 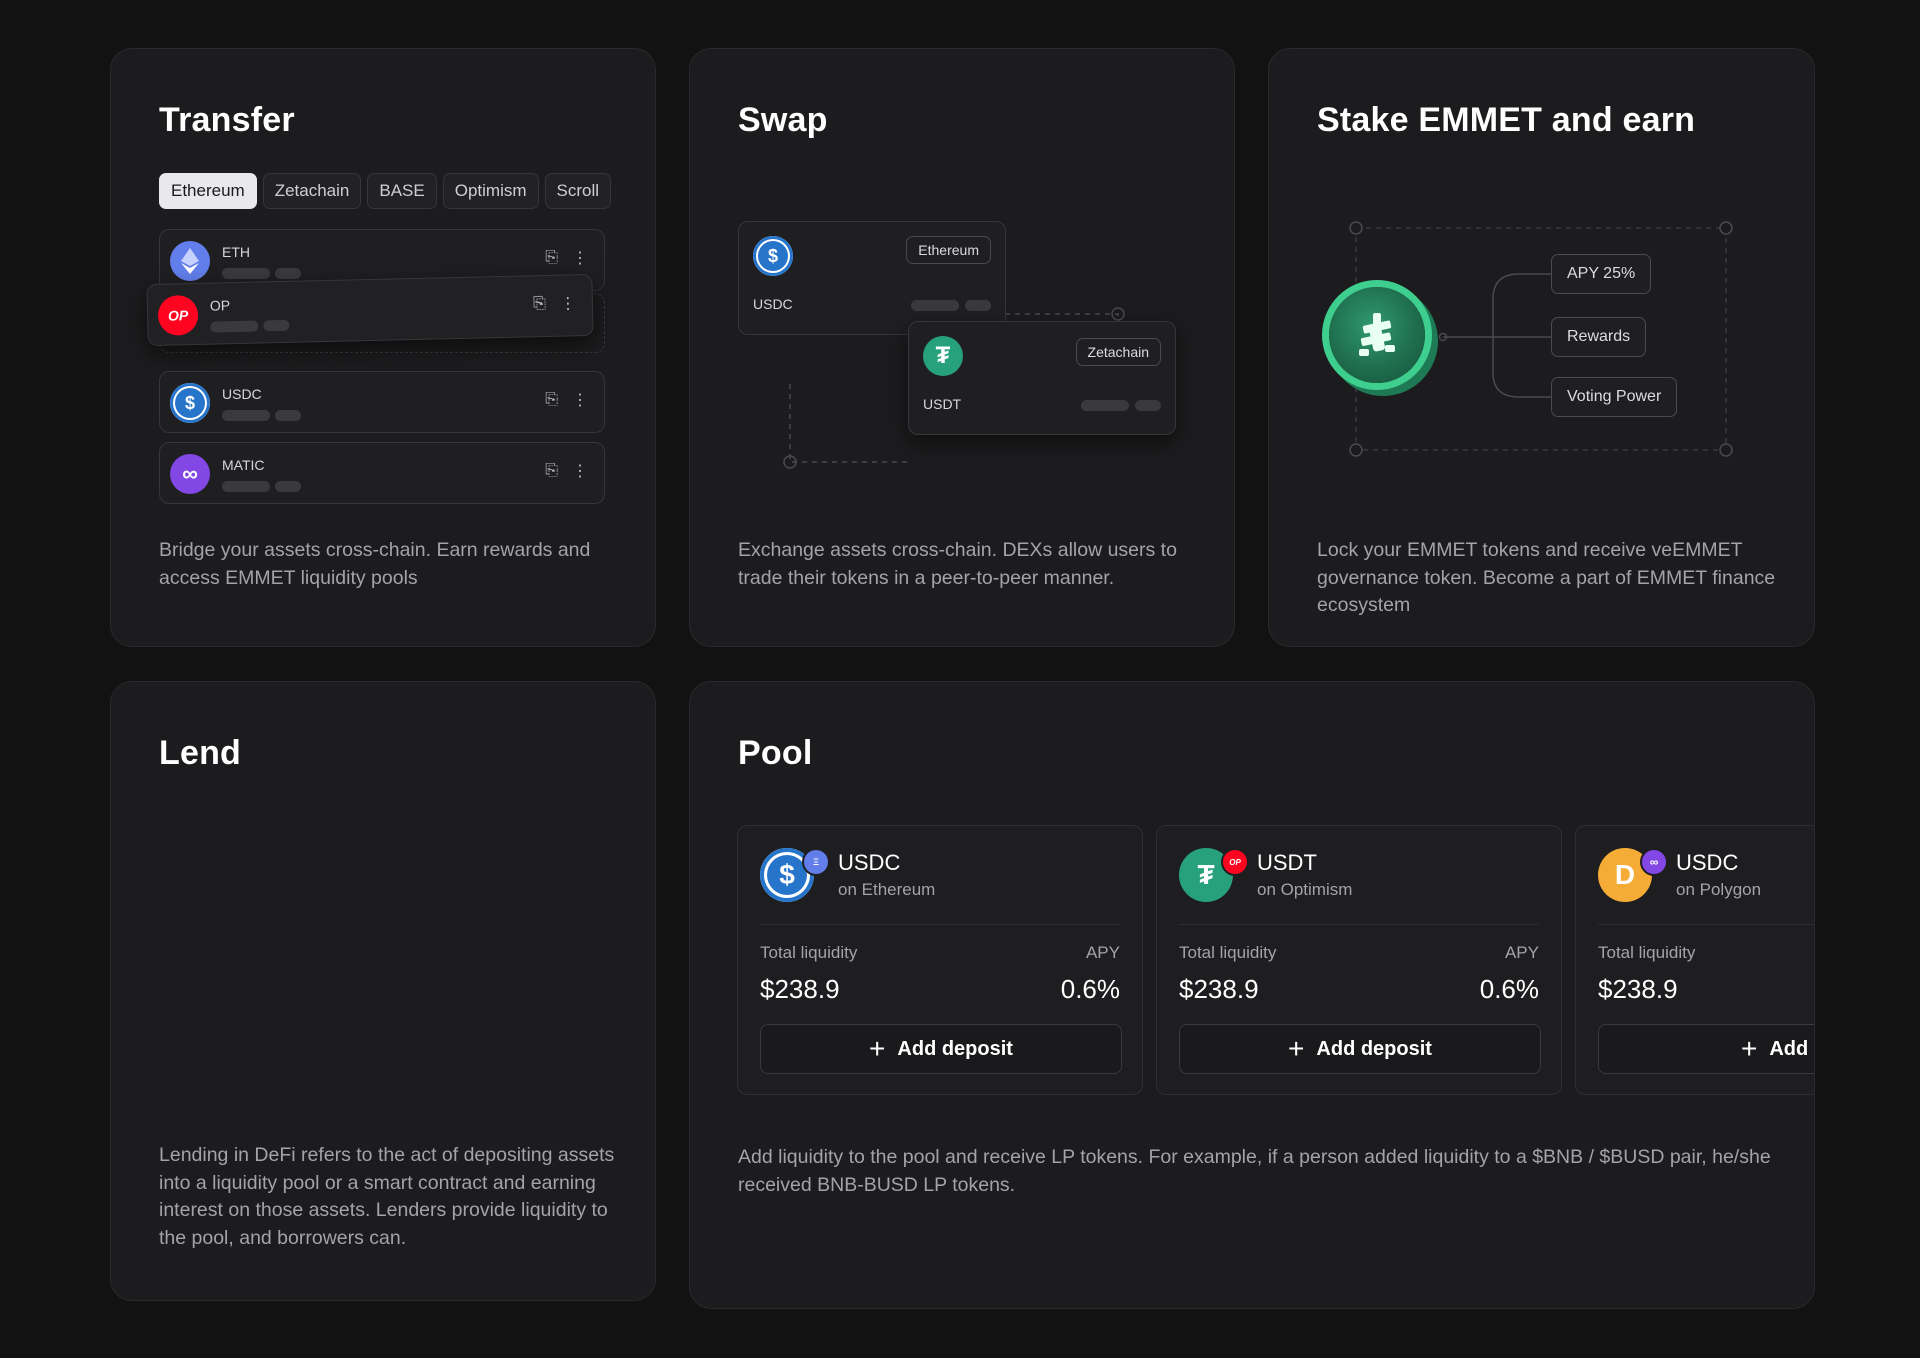 I want to click on token-symbol: MATIC, so click(x=243, y=465).